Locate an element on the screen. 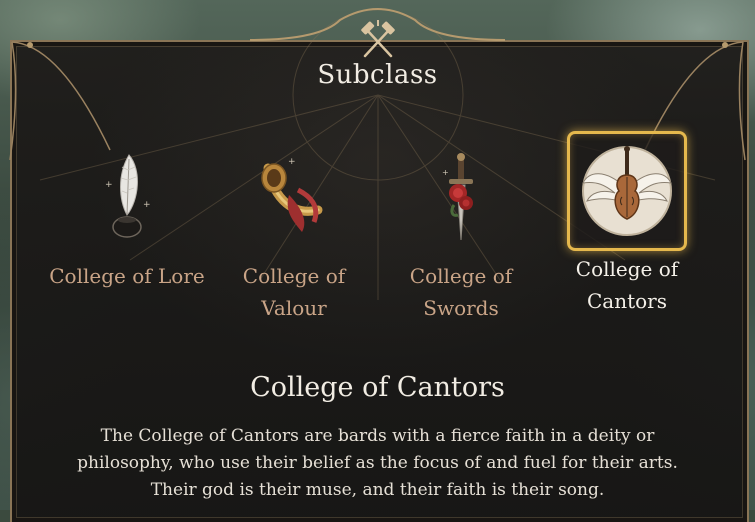  description-title: College of Cantors is located at coordinates (377, 387).